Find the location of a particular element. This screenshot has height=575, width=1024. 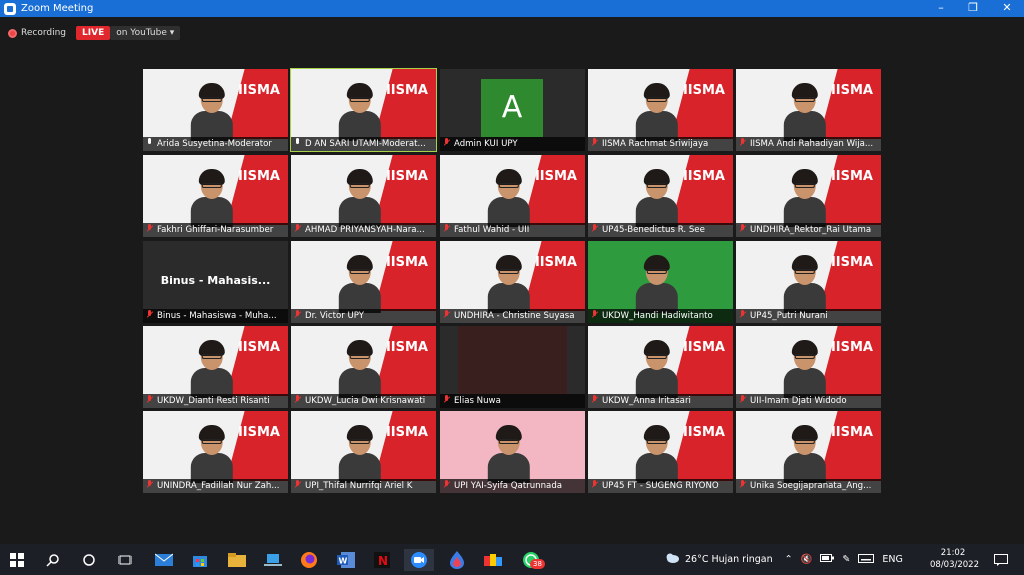

microphone-icon is located at coordinates (149, 142).